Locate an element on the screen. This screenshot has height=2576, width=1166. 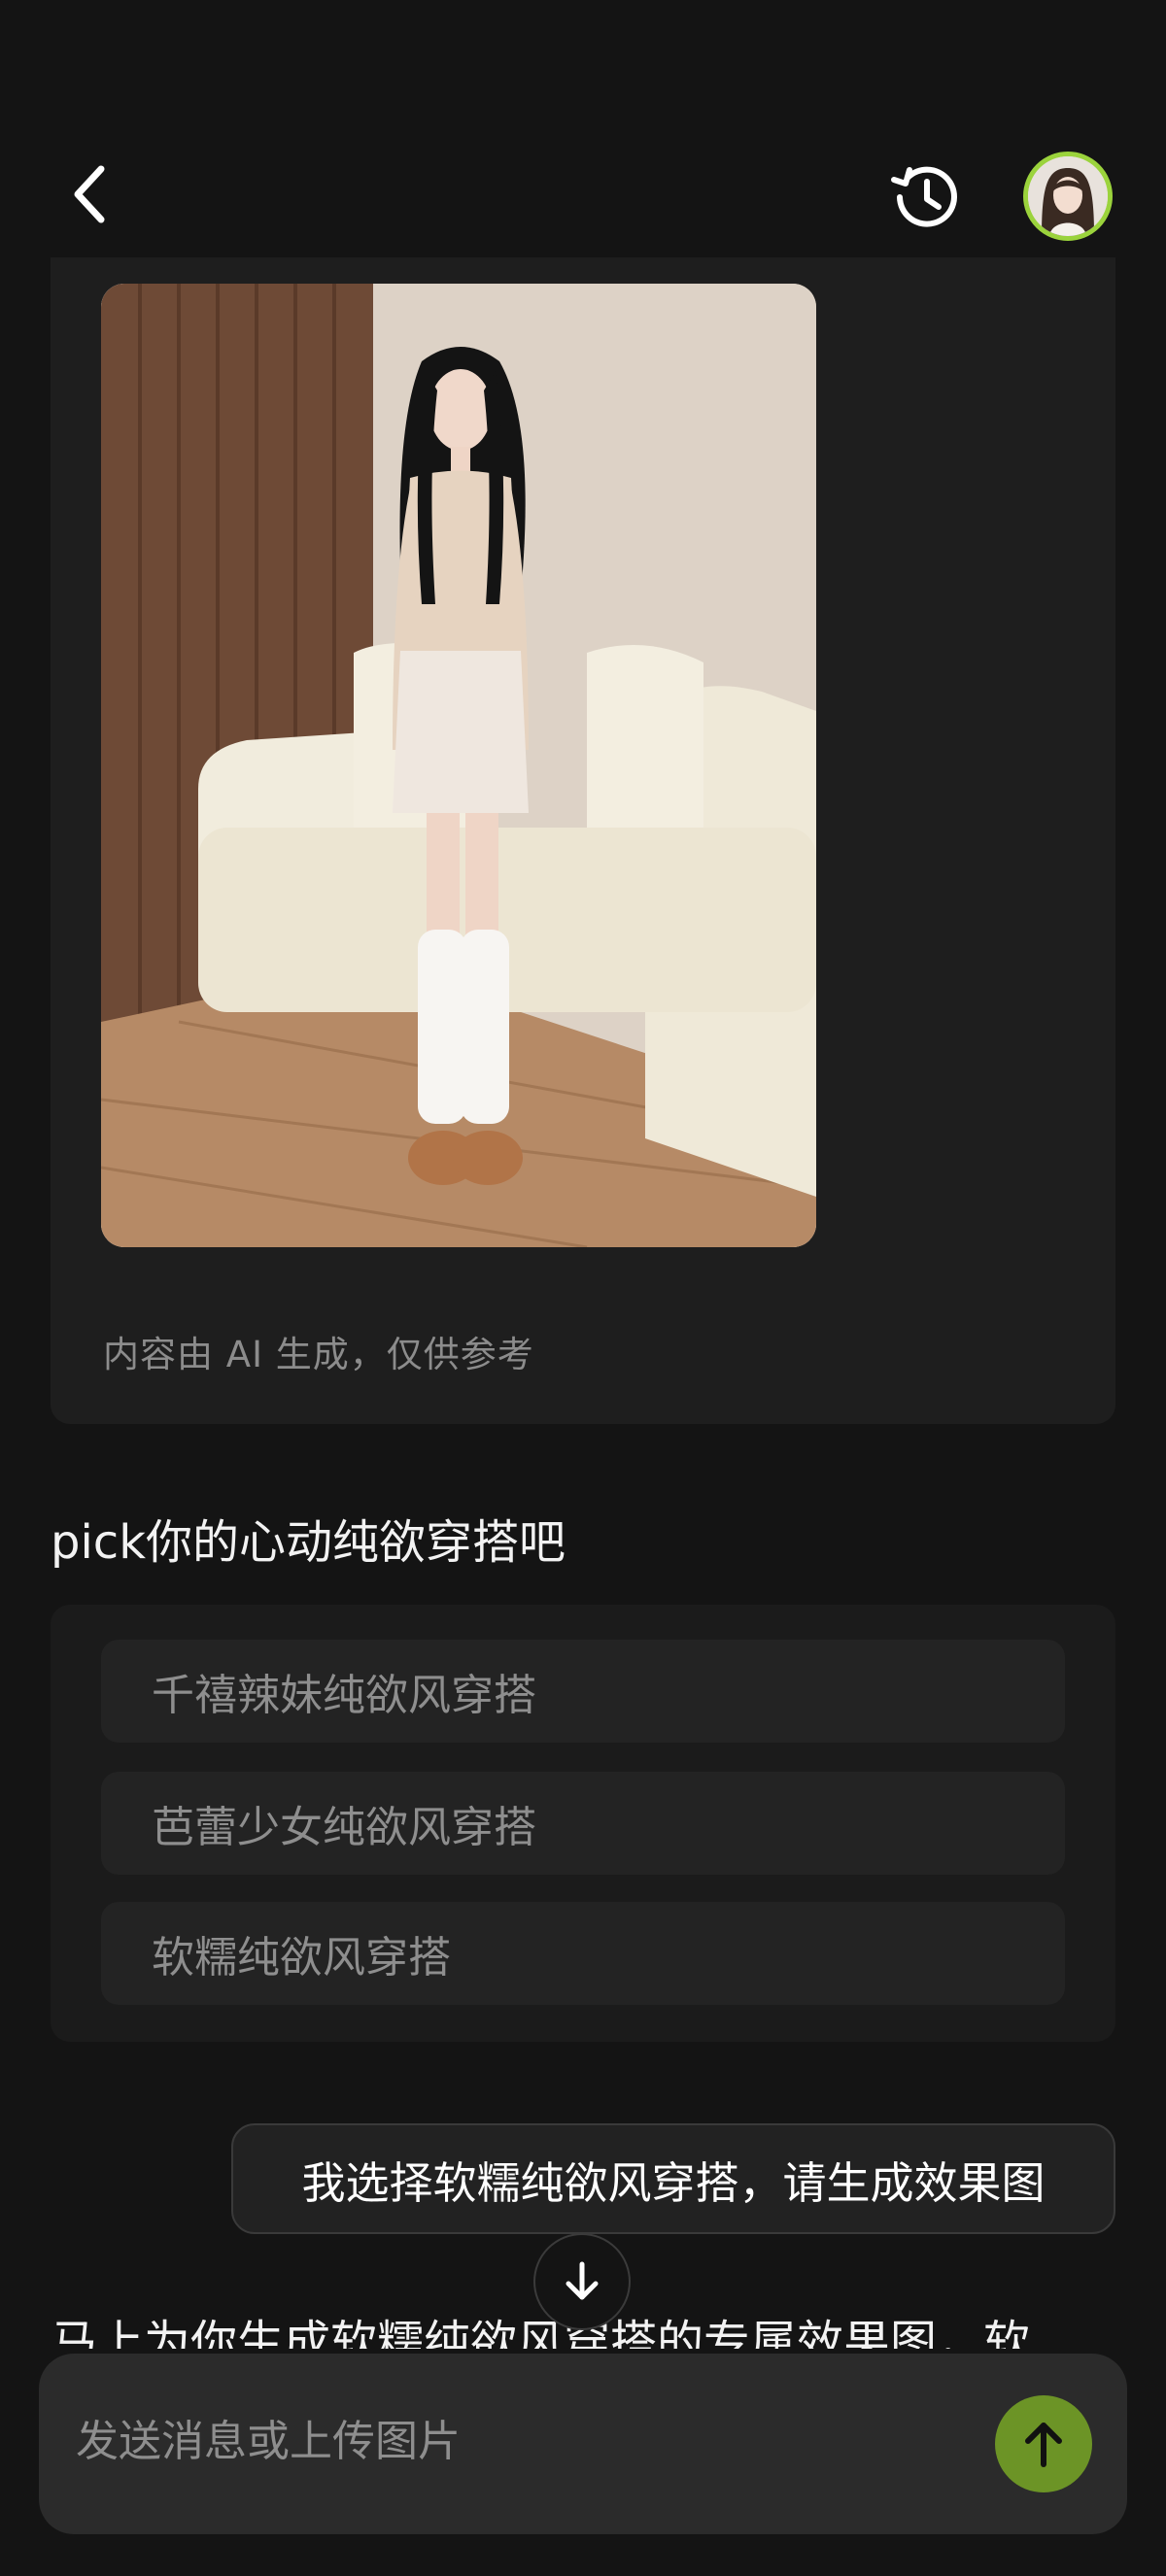
top-bar is located at coordinates (583, 128).